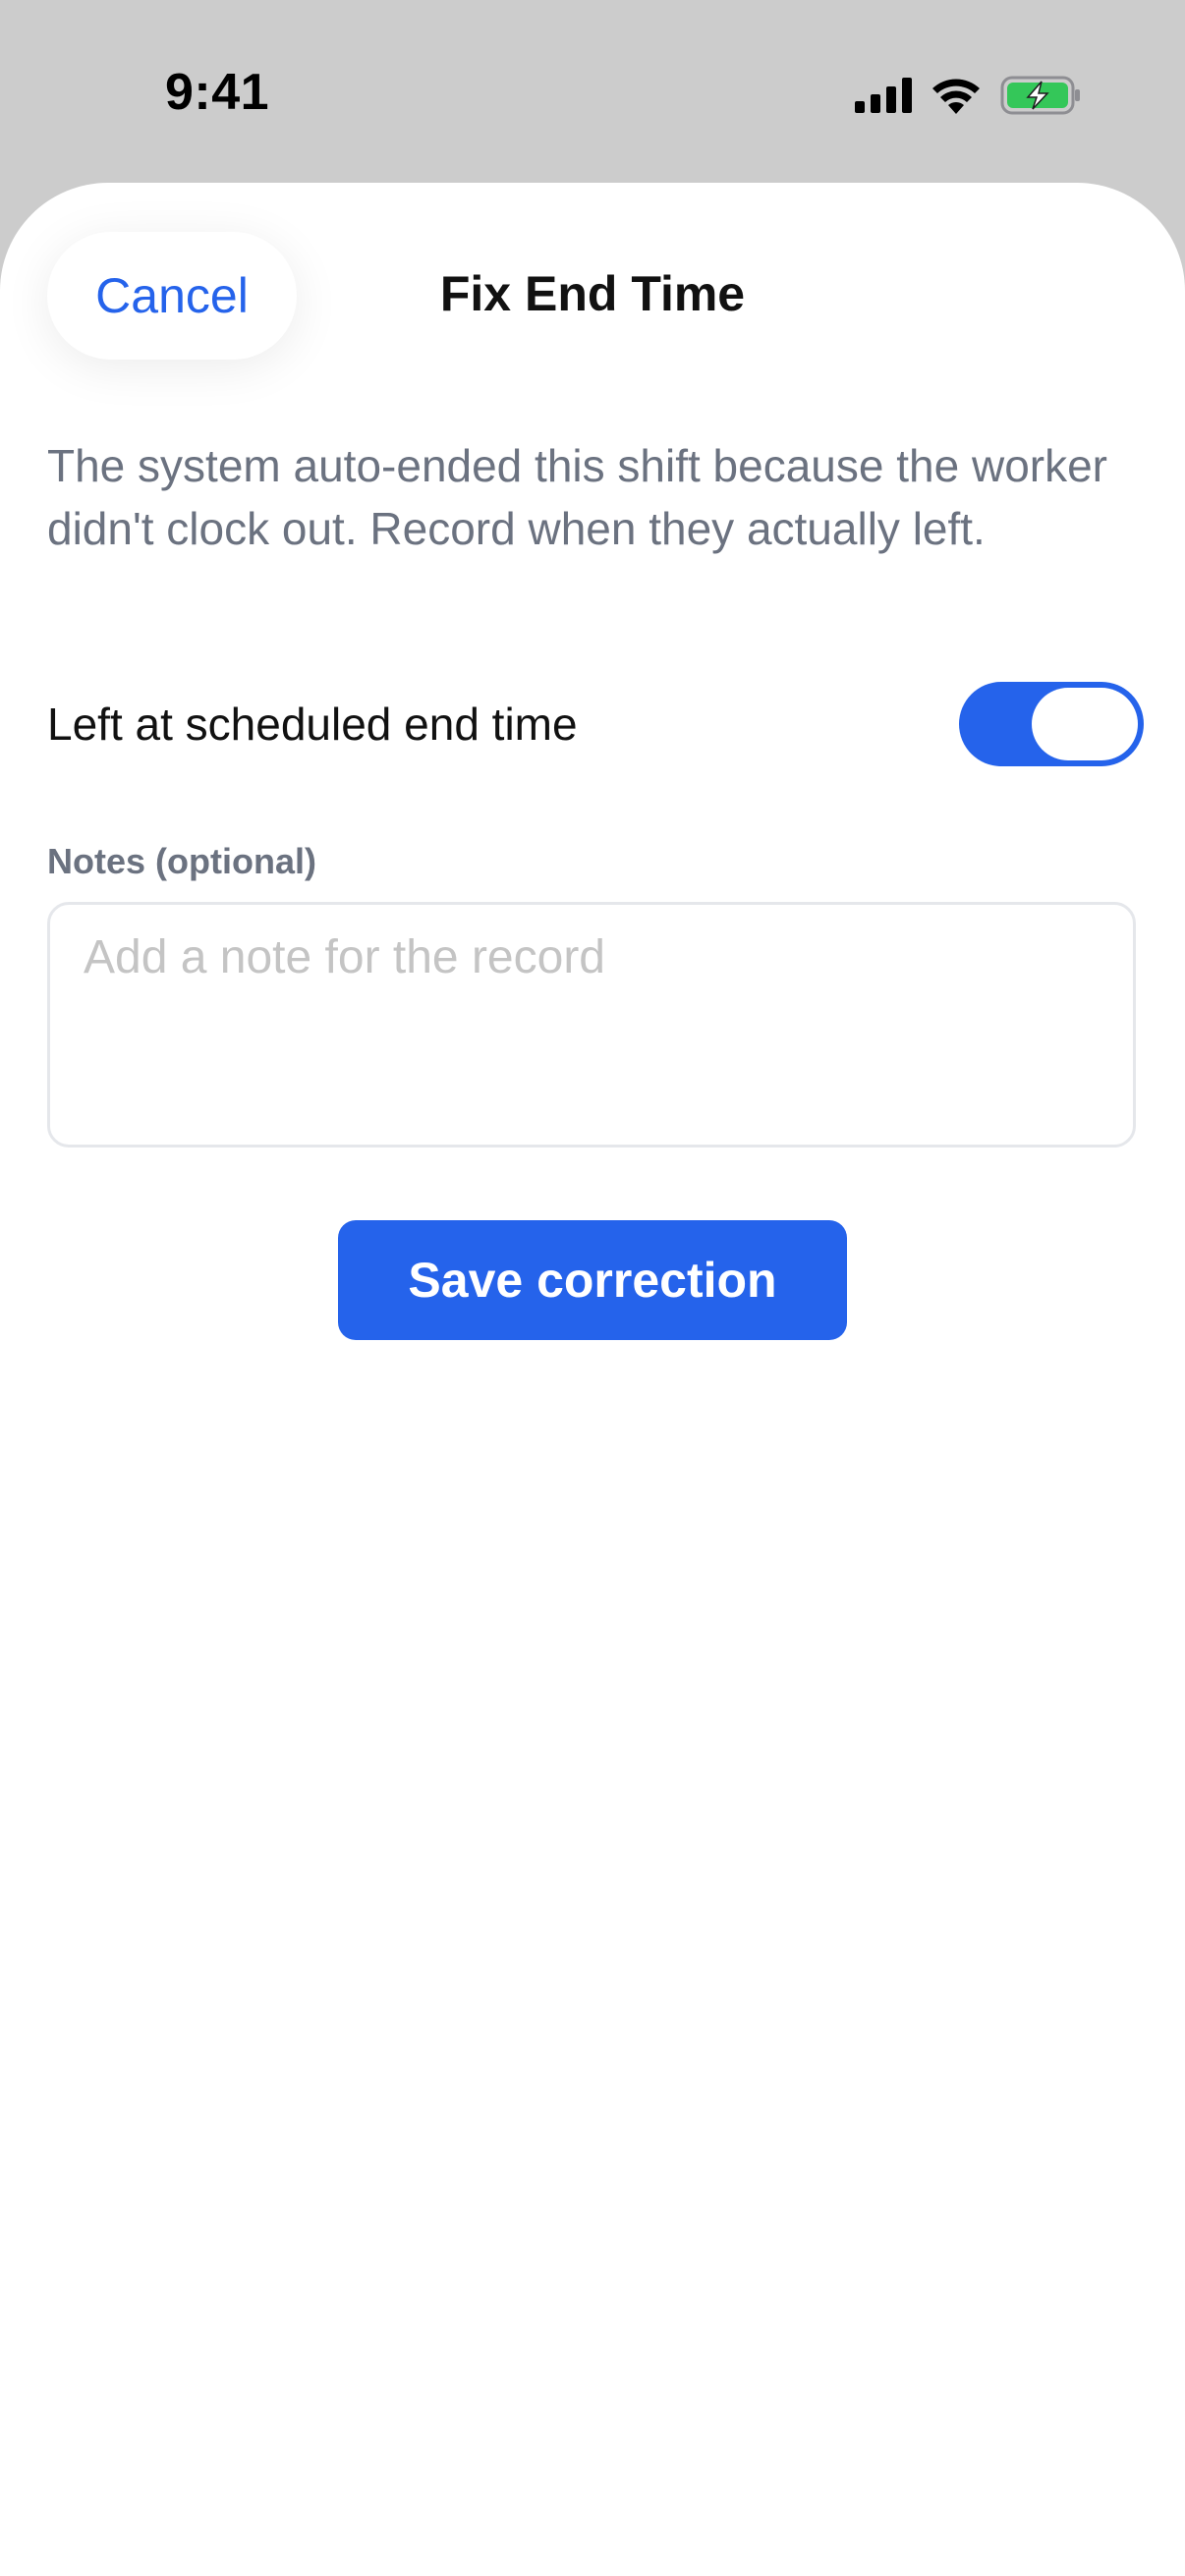 Image resolution: width=1185 pixels, height=2576 pixels. What do you see at coordinates (956, 98) in the screenshot?
I see `wifi-icon` at bounding box center [956, 98].